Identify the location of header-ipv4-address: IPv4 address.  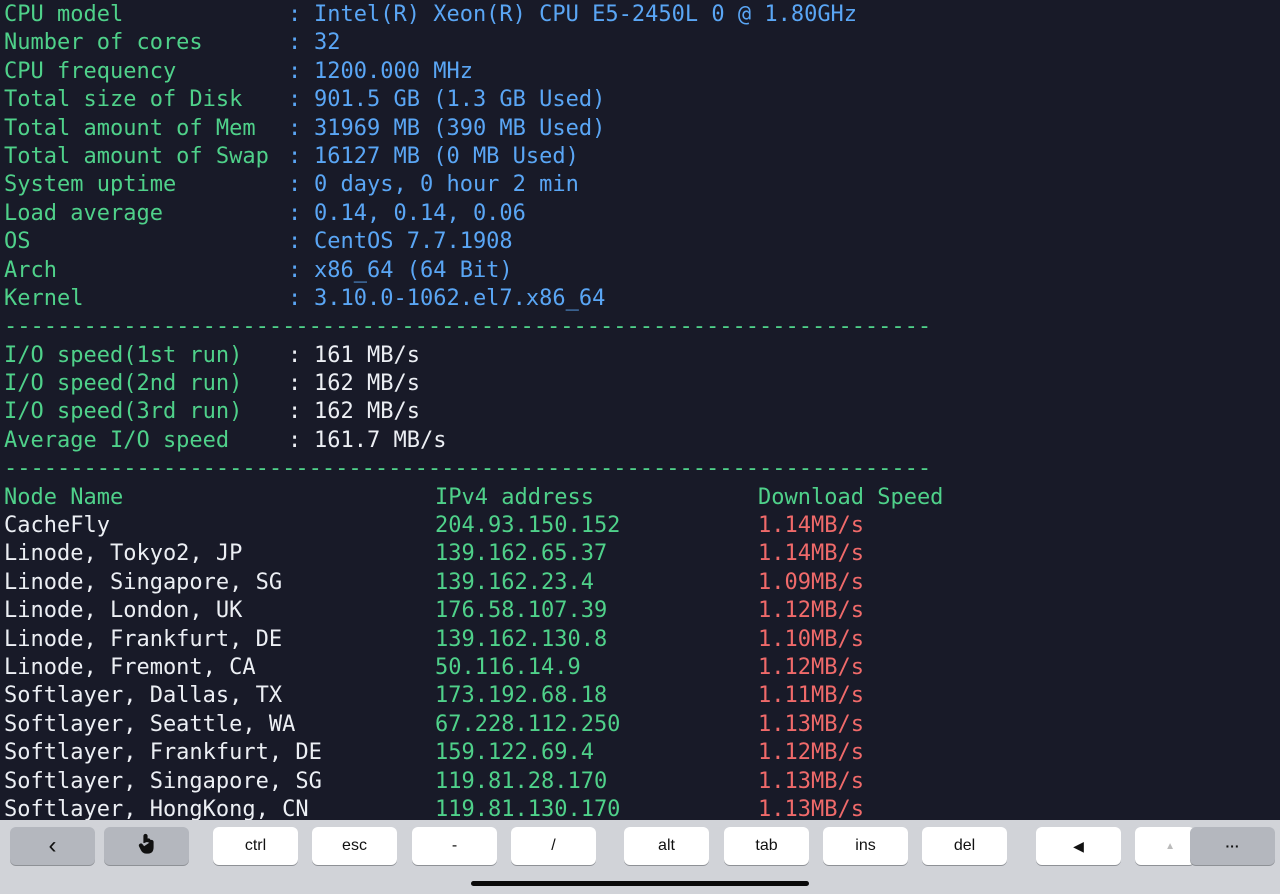
(514, 497).